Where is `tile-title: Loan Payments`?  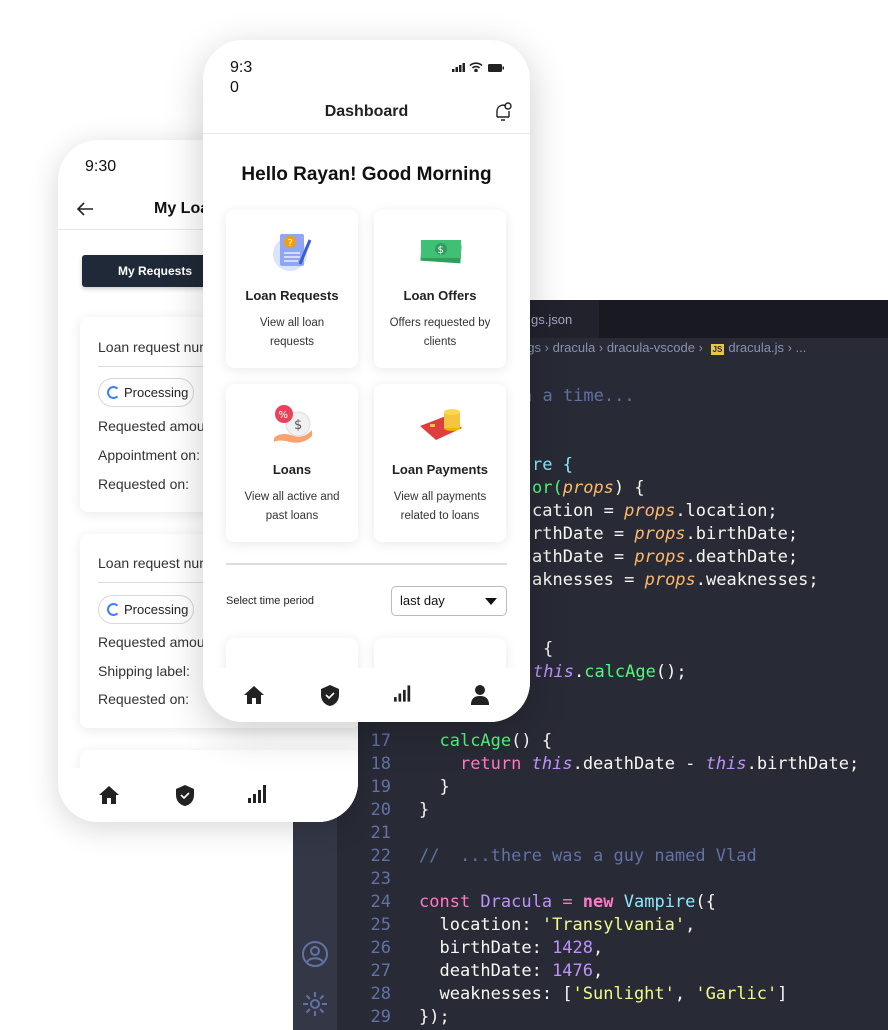 tile-title: Loan Payments is located at coordinates (440, 469).